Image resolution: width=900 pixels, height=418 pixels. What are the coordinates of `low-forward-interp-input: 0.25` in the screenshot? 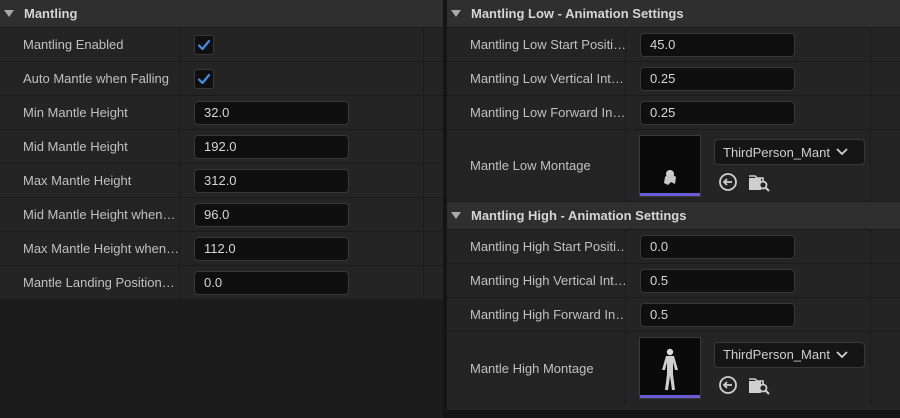 It's located at (717, 112).